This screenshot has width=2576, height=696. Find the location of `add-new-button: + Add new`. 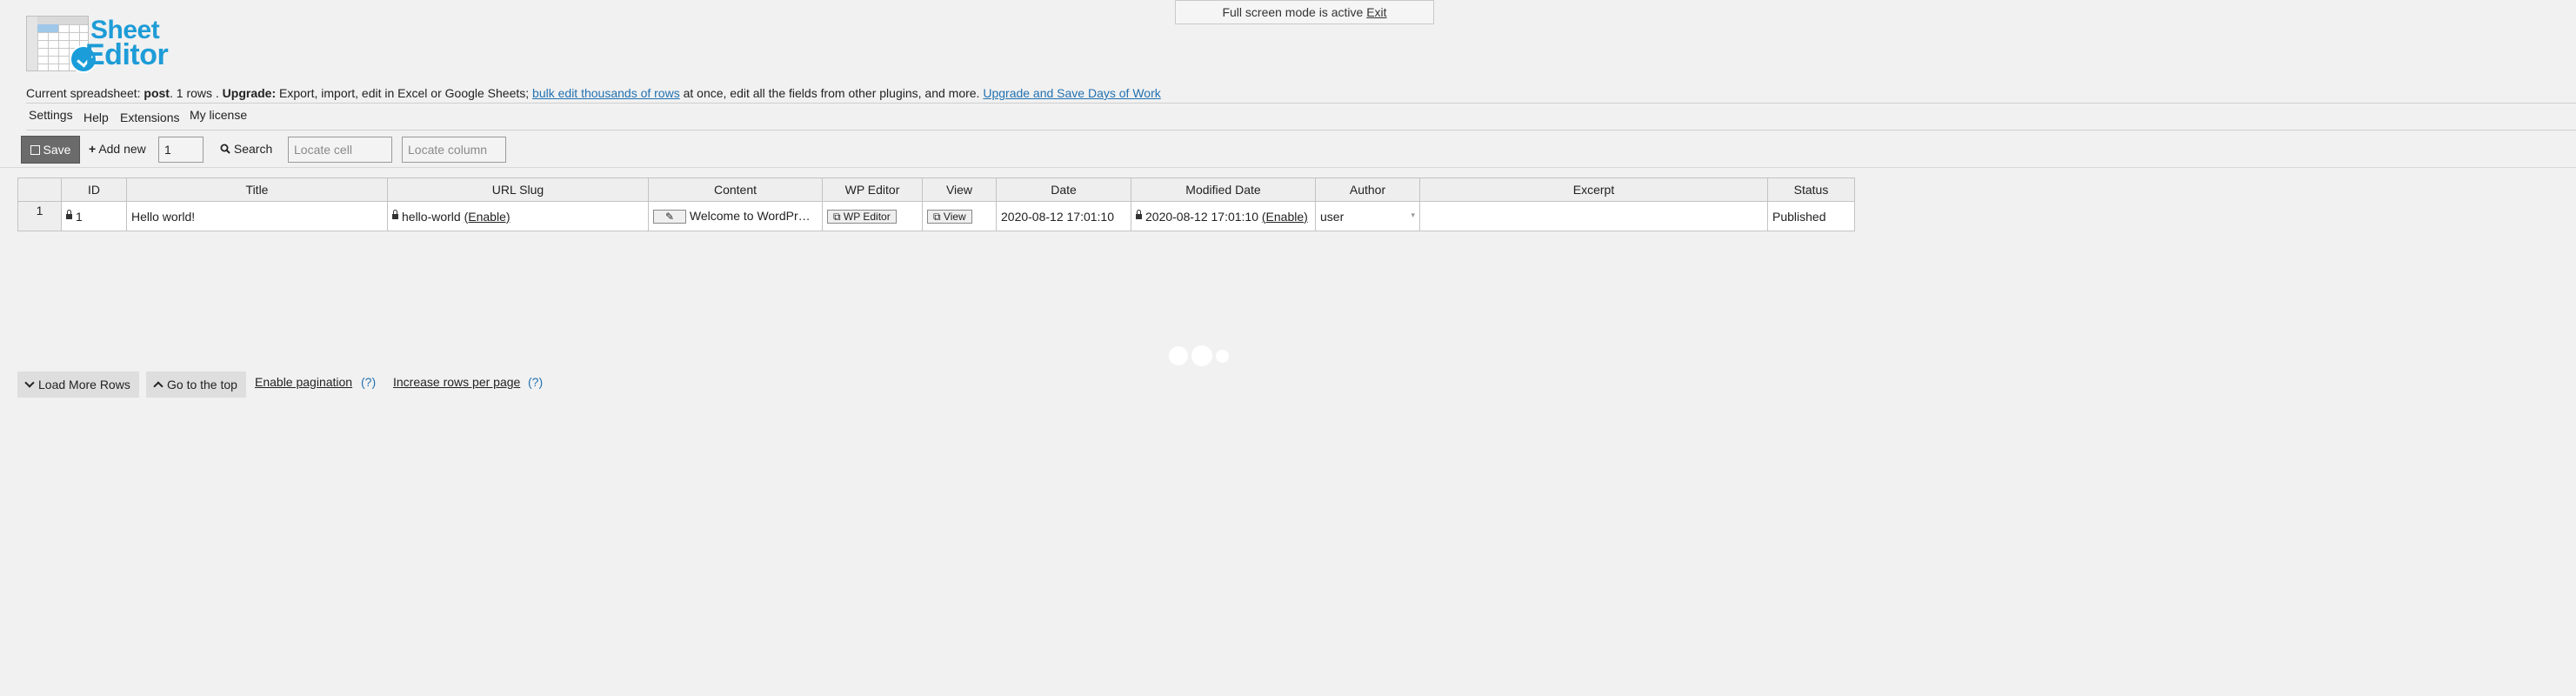

add-new-button: + Add new is located at coordinates (117, 149).